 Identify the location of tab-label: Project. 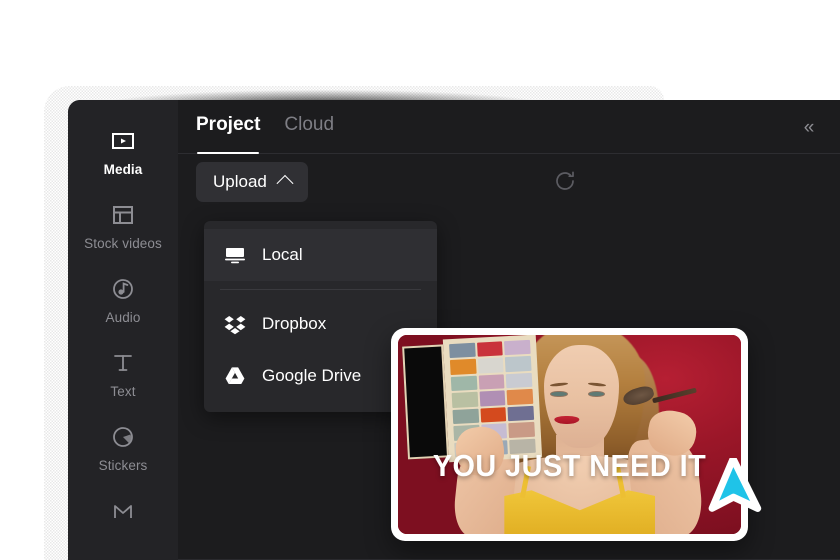
(228, 124).